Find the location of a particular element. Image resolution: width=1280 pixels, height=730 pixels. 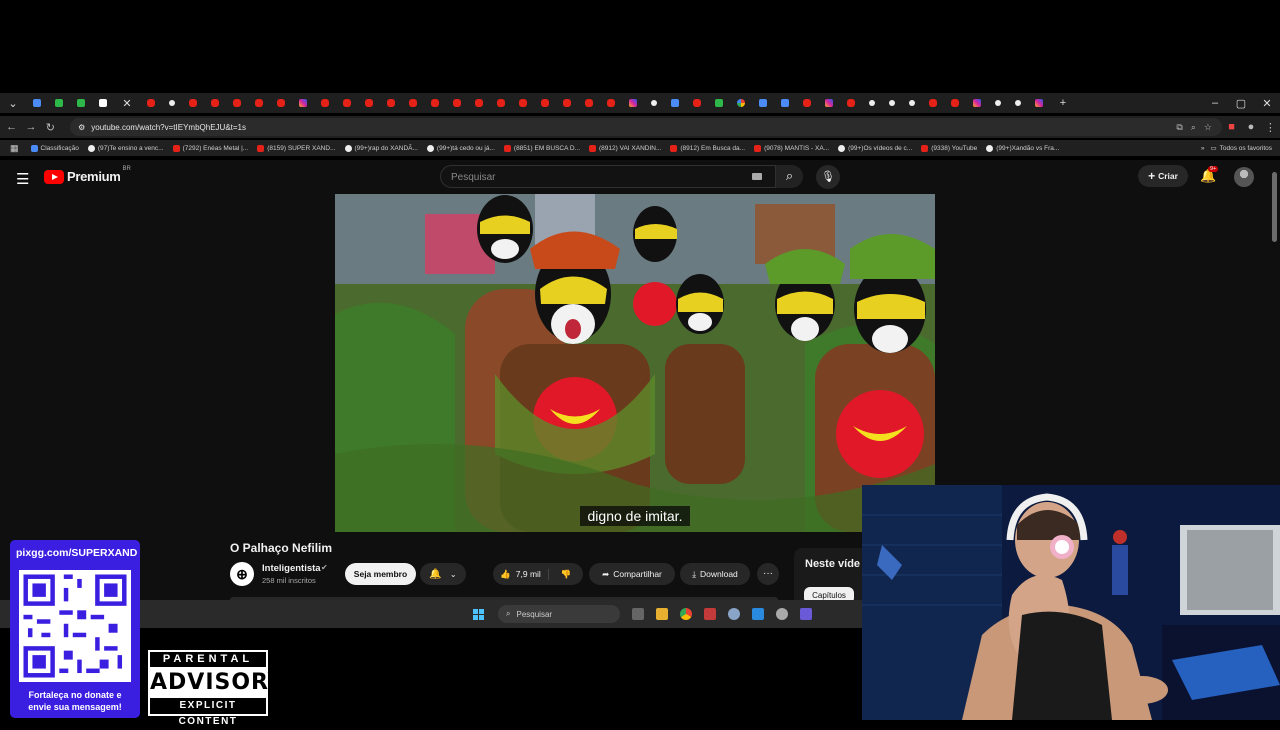

tab-search-icon: ⌄ is located at coordinates (13, 103).